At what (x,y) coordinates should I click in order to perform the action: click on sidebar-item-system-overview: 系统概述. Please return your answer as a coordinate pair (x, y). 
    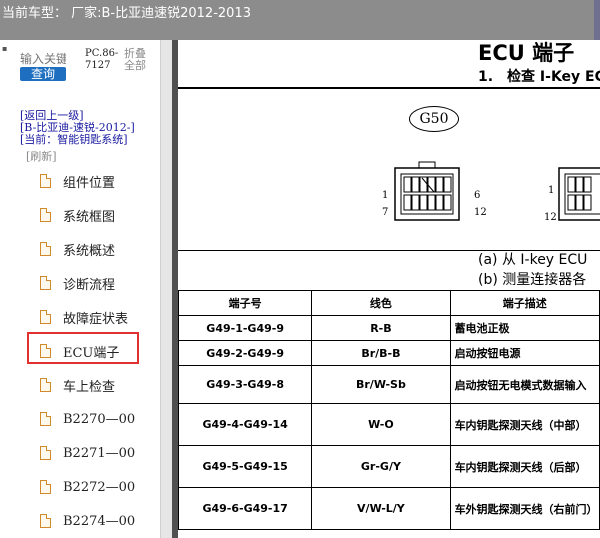
    Looking at the image, I should click on (93, 249).